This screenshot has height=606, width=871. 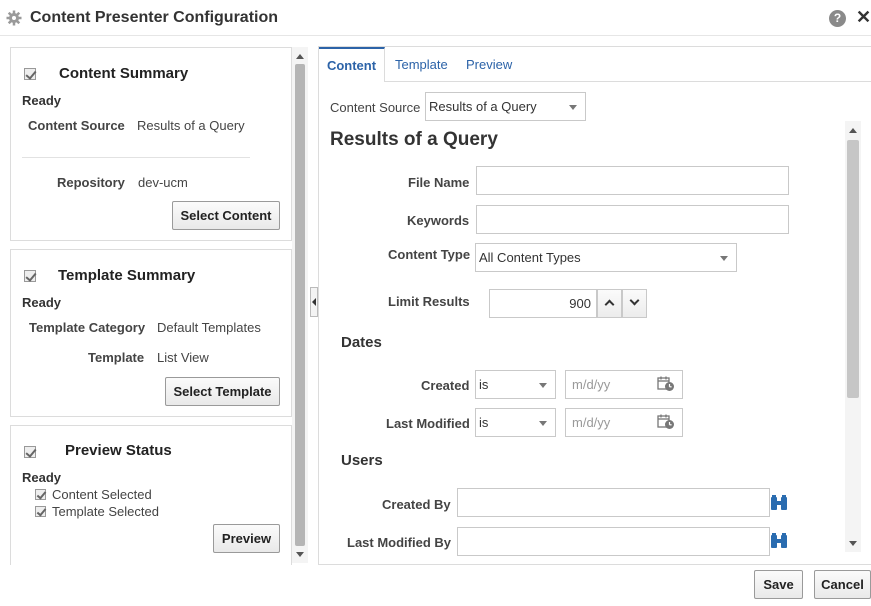 What do you see at coordinates (853, 269) in the screenshot?
I see `form-scrollbar-thumb` at bounding box center [853, 269].